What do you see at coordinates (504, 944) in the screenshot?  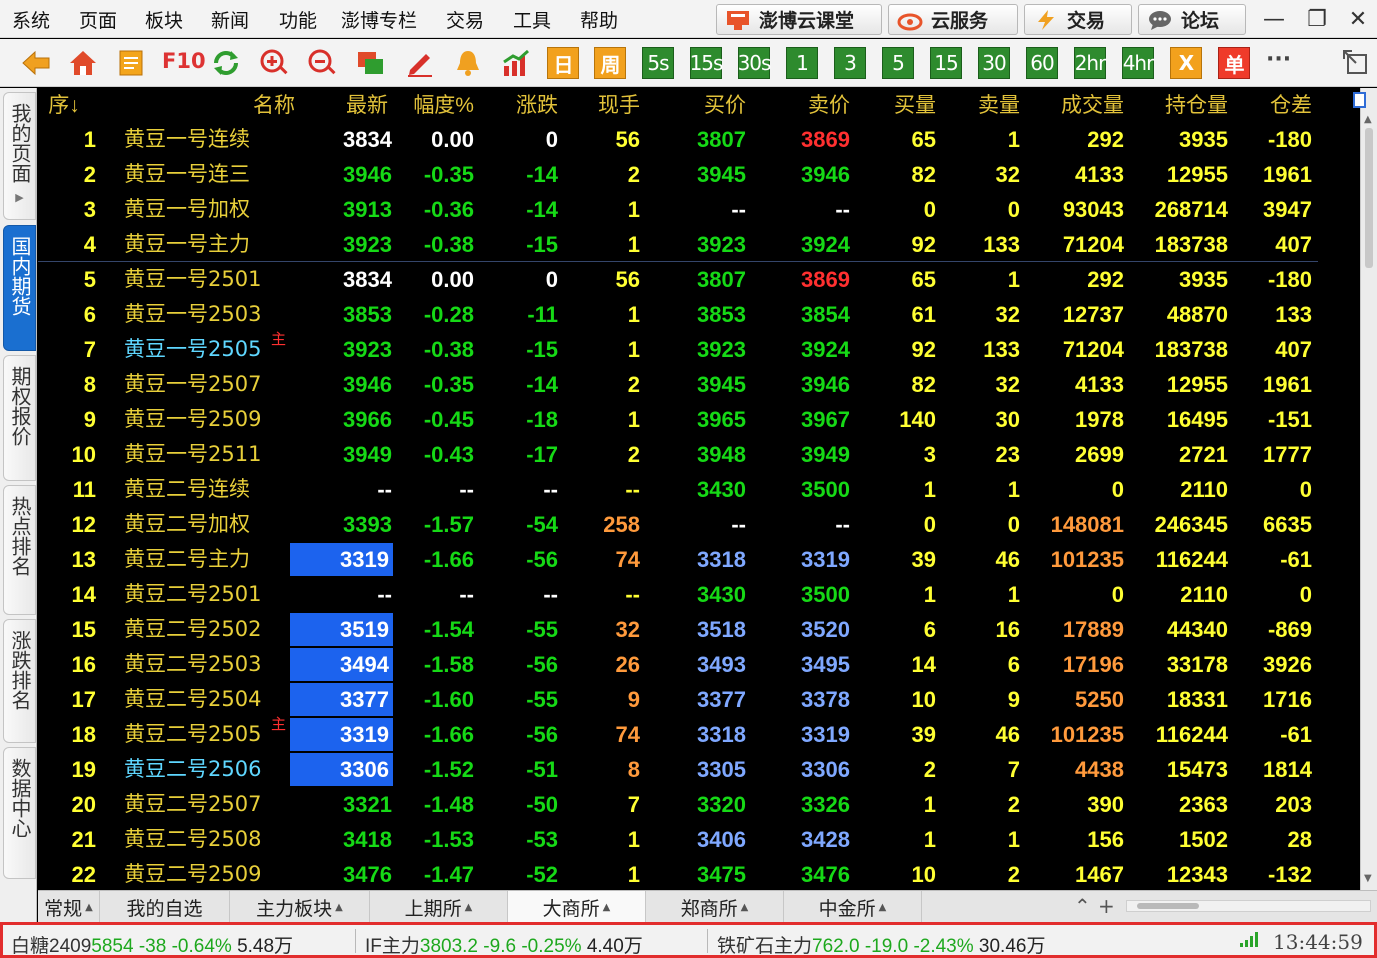 I see `ticker-if-main: IF主力3803.2 -9.6 -0.25% 4.40万` at bounding box center [504, 944].